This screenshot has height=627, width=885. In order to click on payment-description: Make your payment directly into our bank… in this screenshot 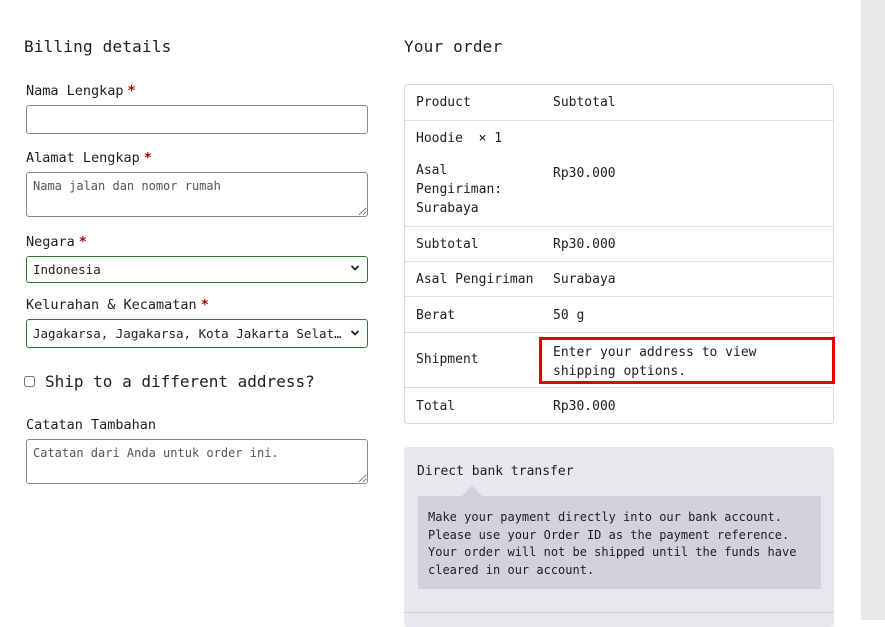, I will do `click(619, 542)`.